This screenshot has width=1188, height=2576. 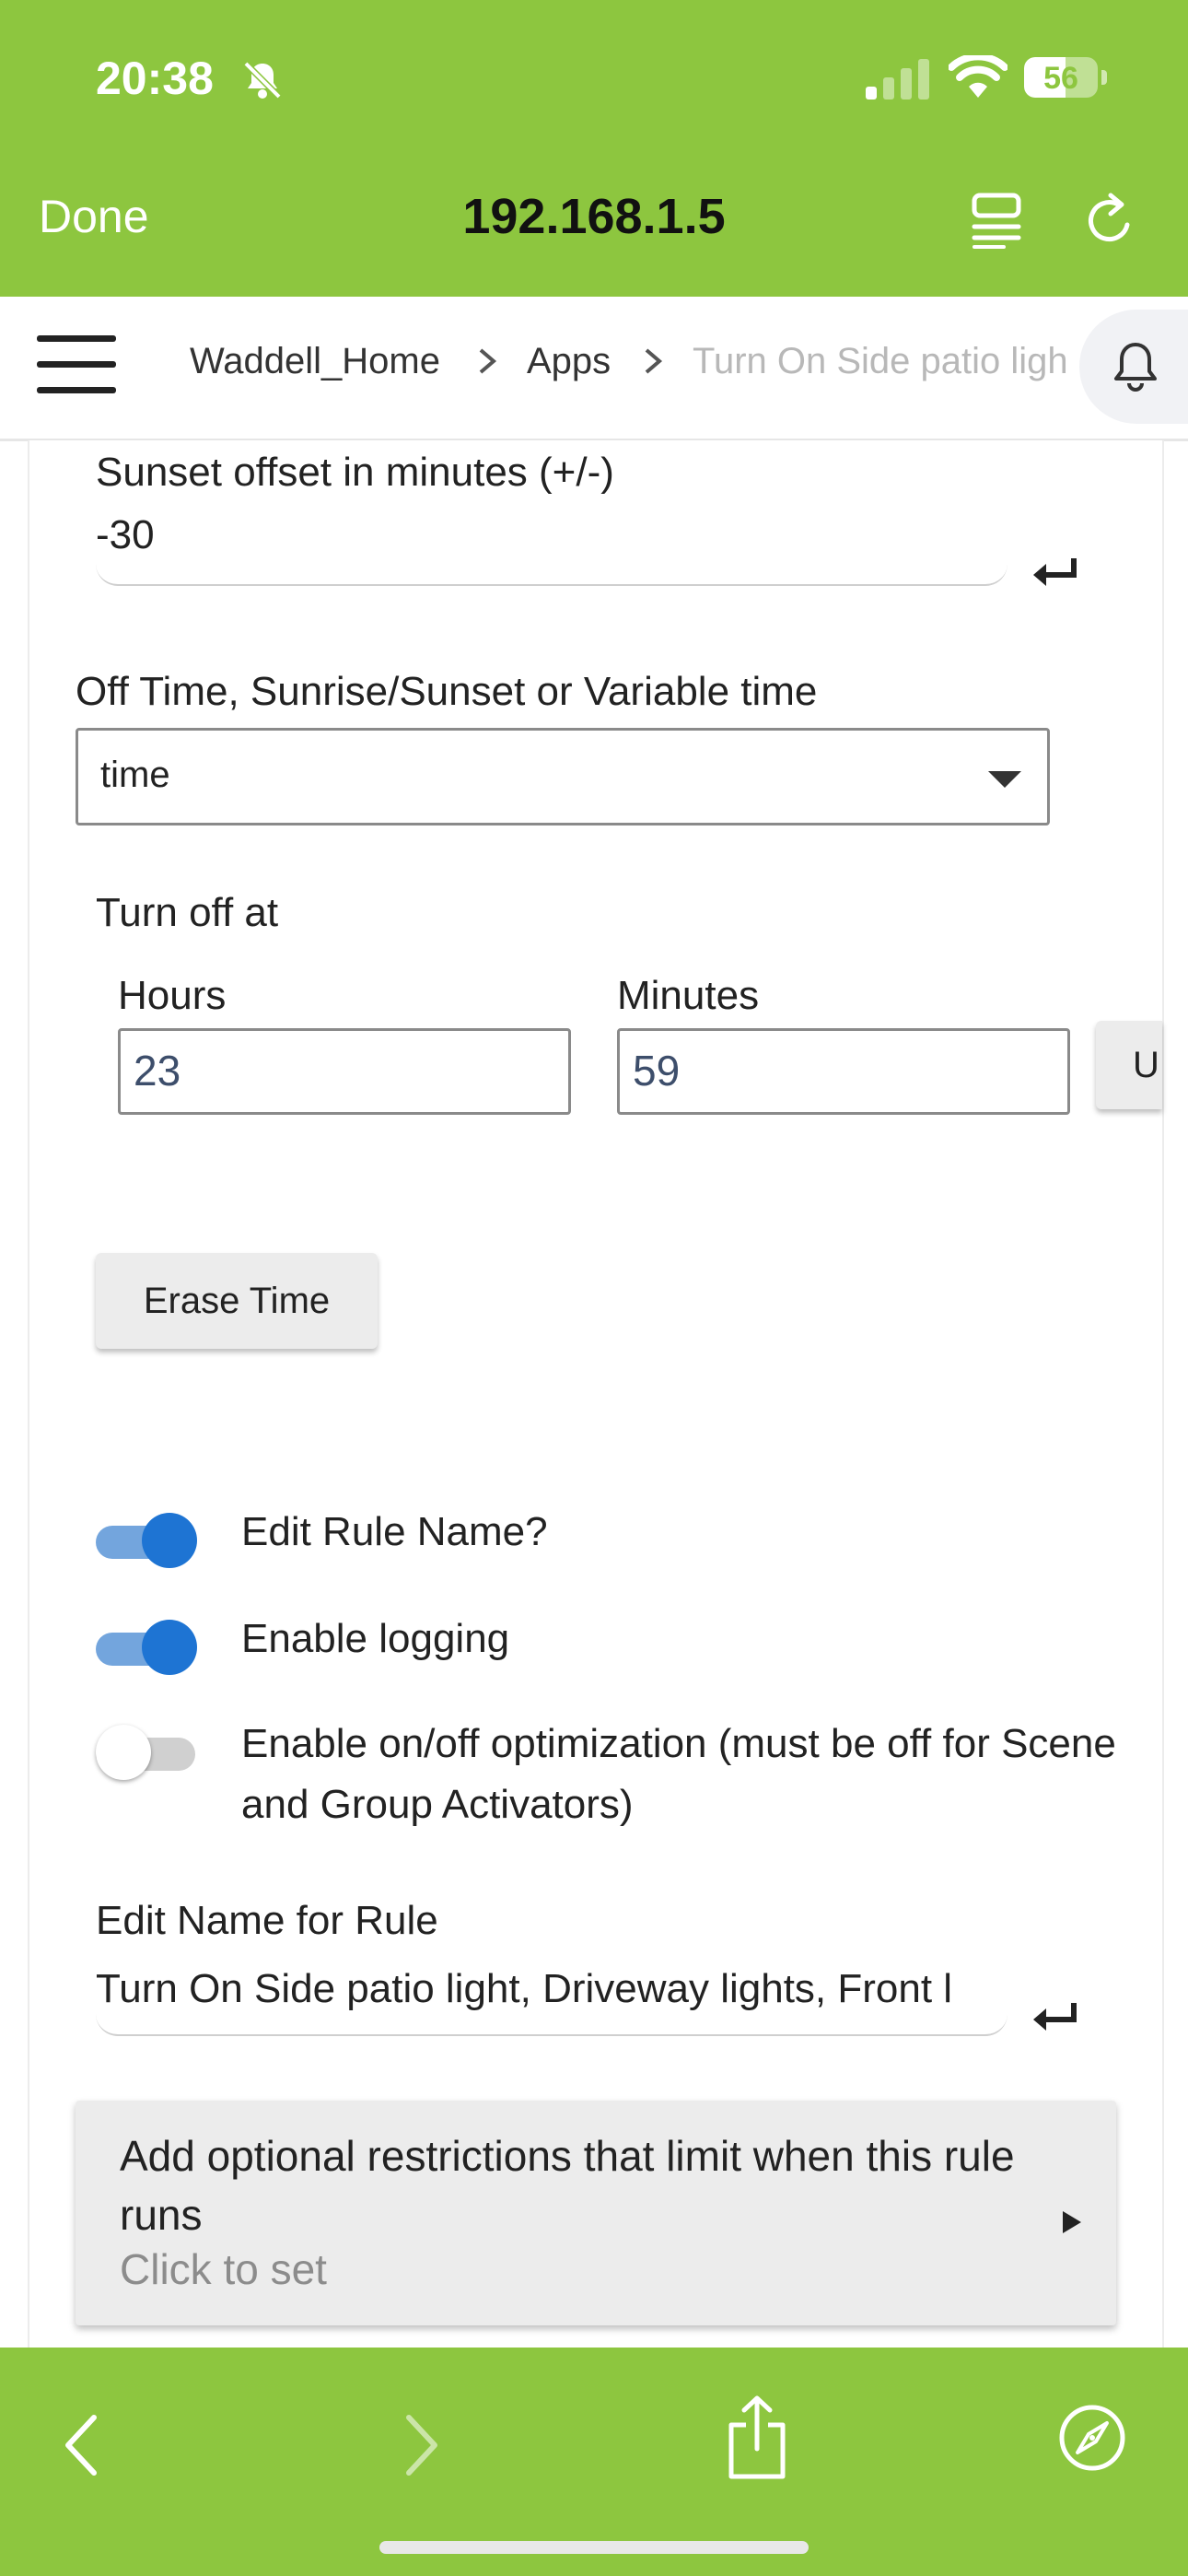 What do you see at coordinates (757, 2438) in the screenshot?
I see `share-icon` at bounding box center [757, 2438].